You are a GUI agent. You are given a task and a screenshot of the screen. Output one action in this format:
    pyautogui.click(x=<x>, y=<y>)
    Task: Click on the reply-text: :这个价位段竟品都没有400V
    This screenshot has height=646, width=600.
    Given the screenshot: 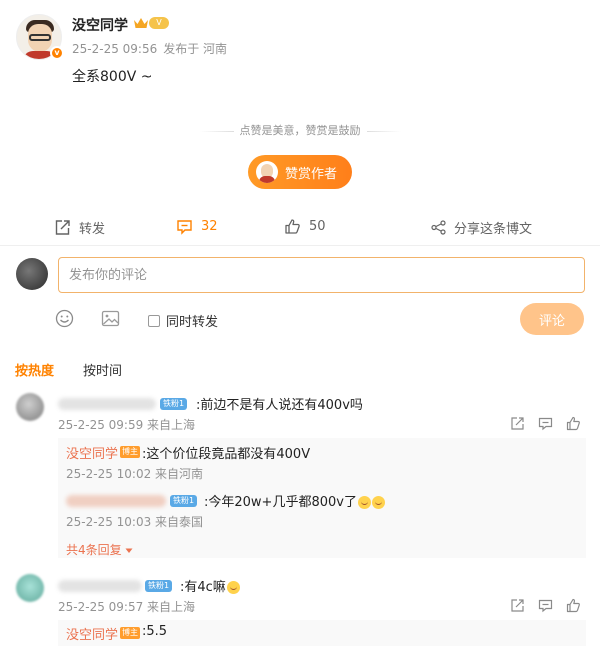 What is the action you would take?
    pyautogui.click(x=226, y=454)
    